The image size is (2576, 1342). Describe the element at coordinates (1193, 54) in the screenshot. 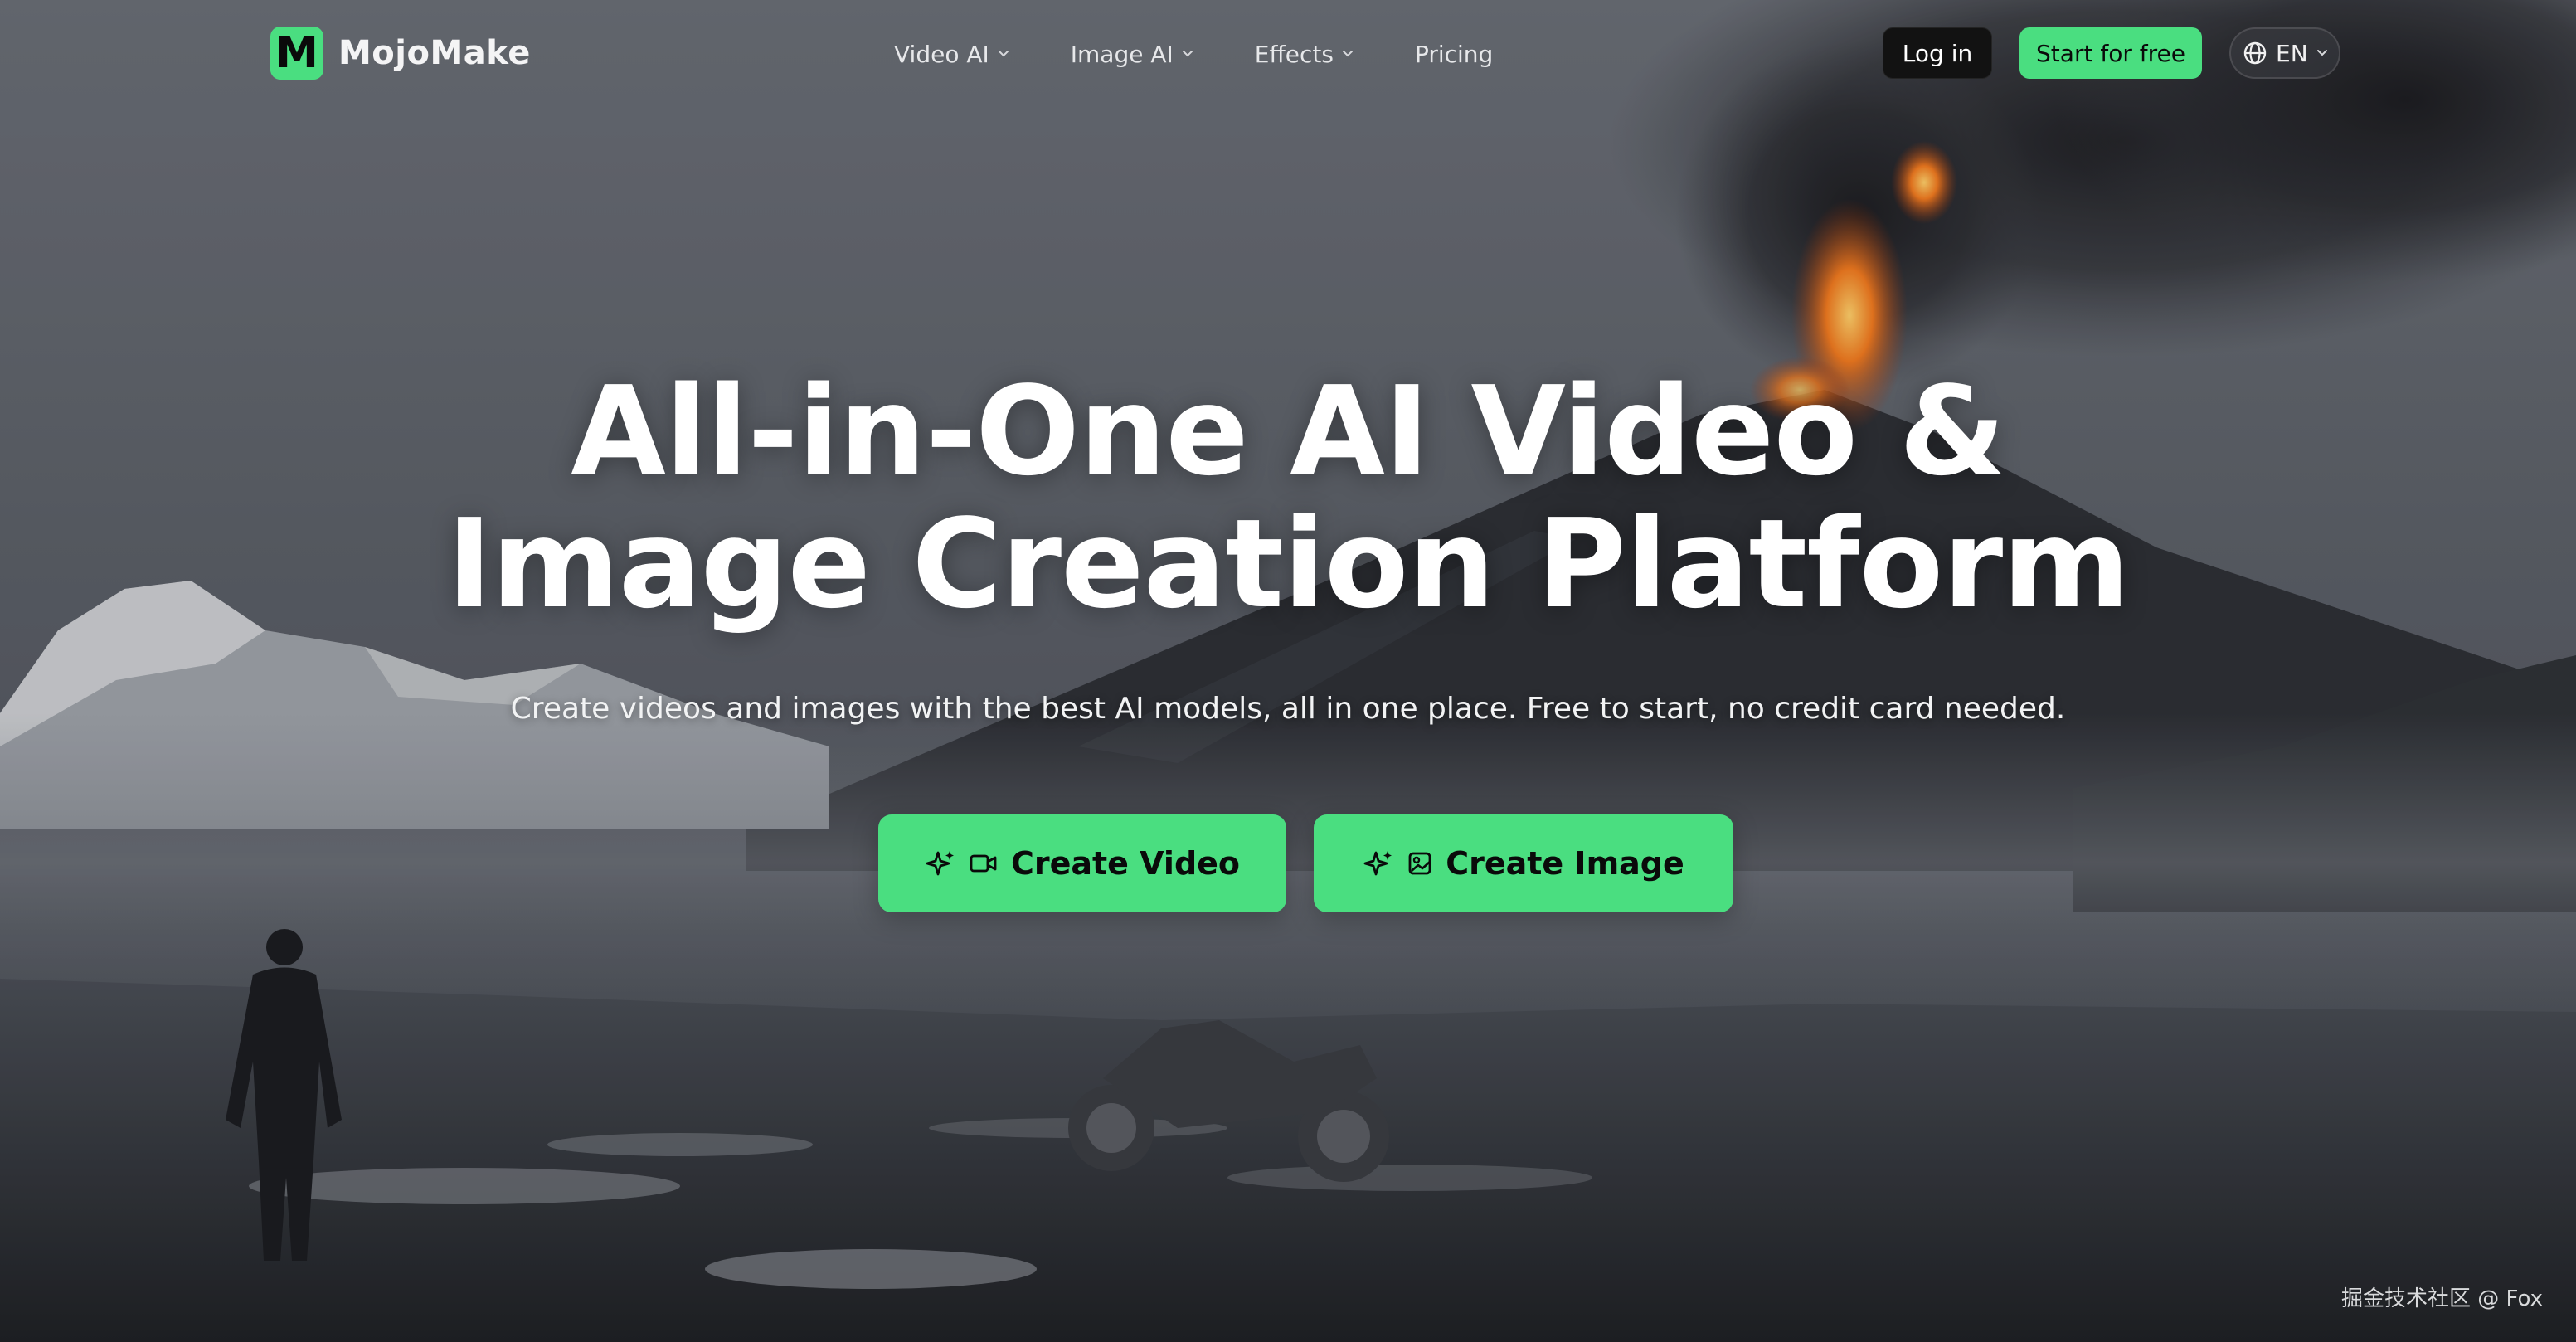

I see `main-menu: Video AI Image AI Effects Pricing` at that location.